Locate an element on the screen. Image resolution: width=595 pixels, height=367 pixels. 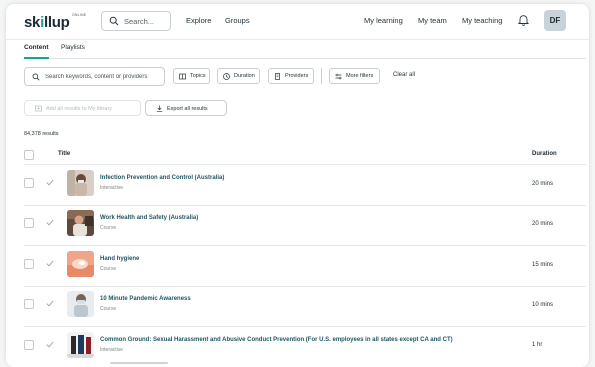
notifications-bell-icon is located at coordinates (523, 21).